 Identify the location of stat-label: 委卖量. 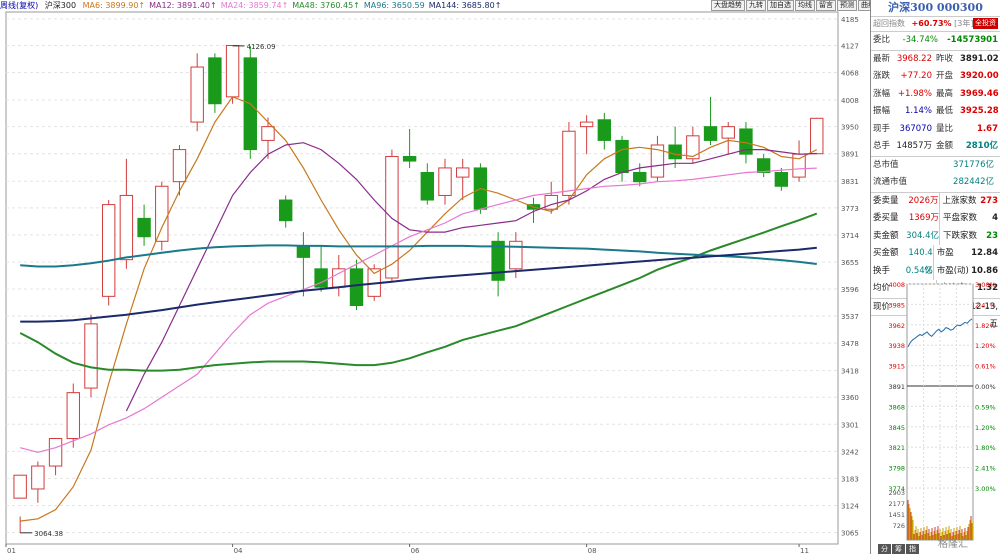
(886, 200).